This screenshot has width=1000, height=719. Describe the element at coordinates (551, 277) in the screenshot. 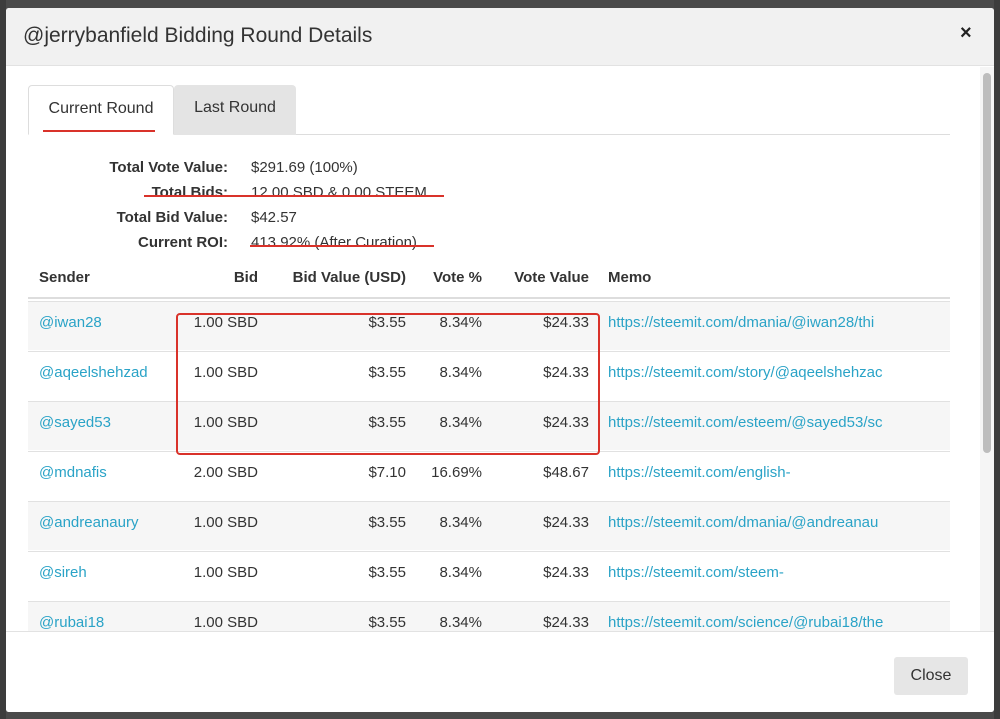

I see `header-vote-value: Vote Value` at that location.